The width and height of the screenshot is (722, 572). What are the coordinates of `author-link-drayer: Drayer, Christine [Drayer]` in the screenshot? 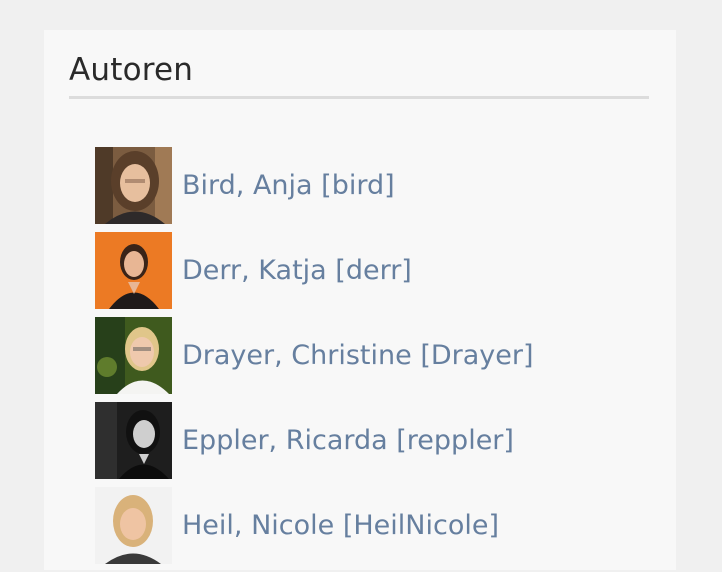 It's located at (358, 356).